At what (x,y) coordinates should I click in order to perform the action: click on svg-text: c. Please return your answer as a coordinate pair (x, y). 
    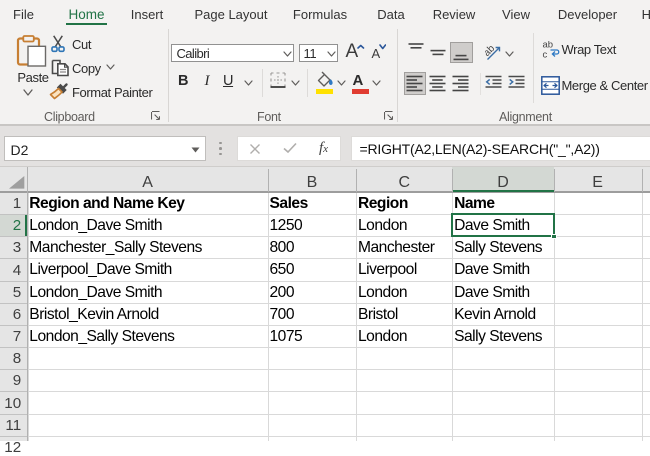
    Looking at the image, I should click on (545, 55).